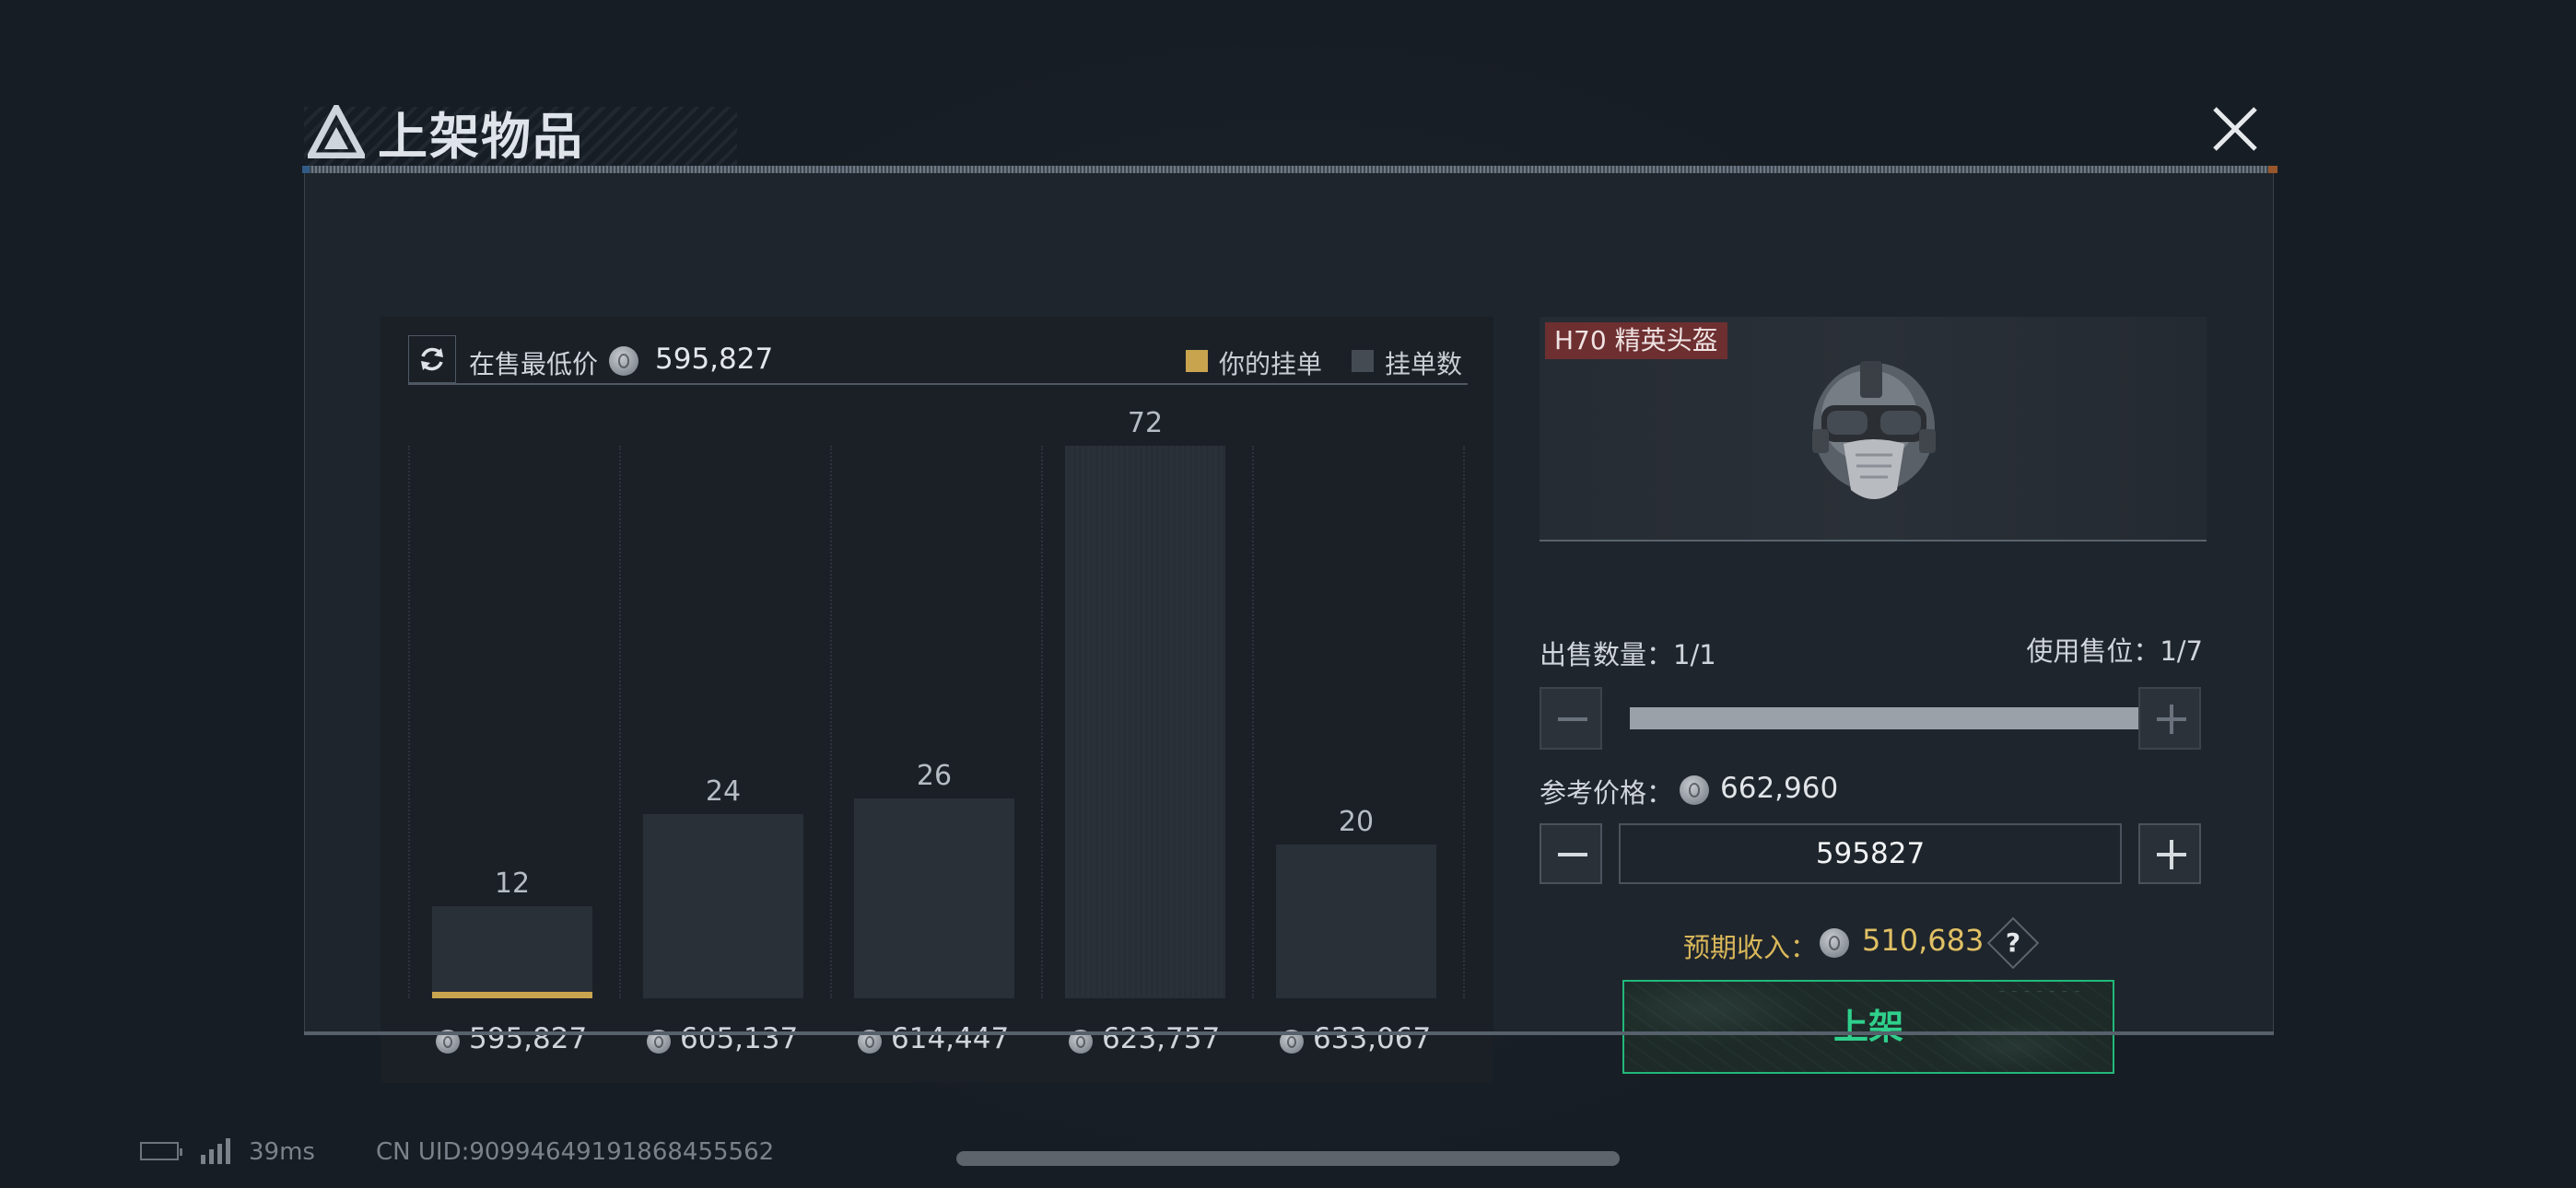 The image size is (2576, 1188). Describe the element at coordinates (1289, 1033) in the screenshot. I see `panel-bottom-border` at that location.